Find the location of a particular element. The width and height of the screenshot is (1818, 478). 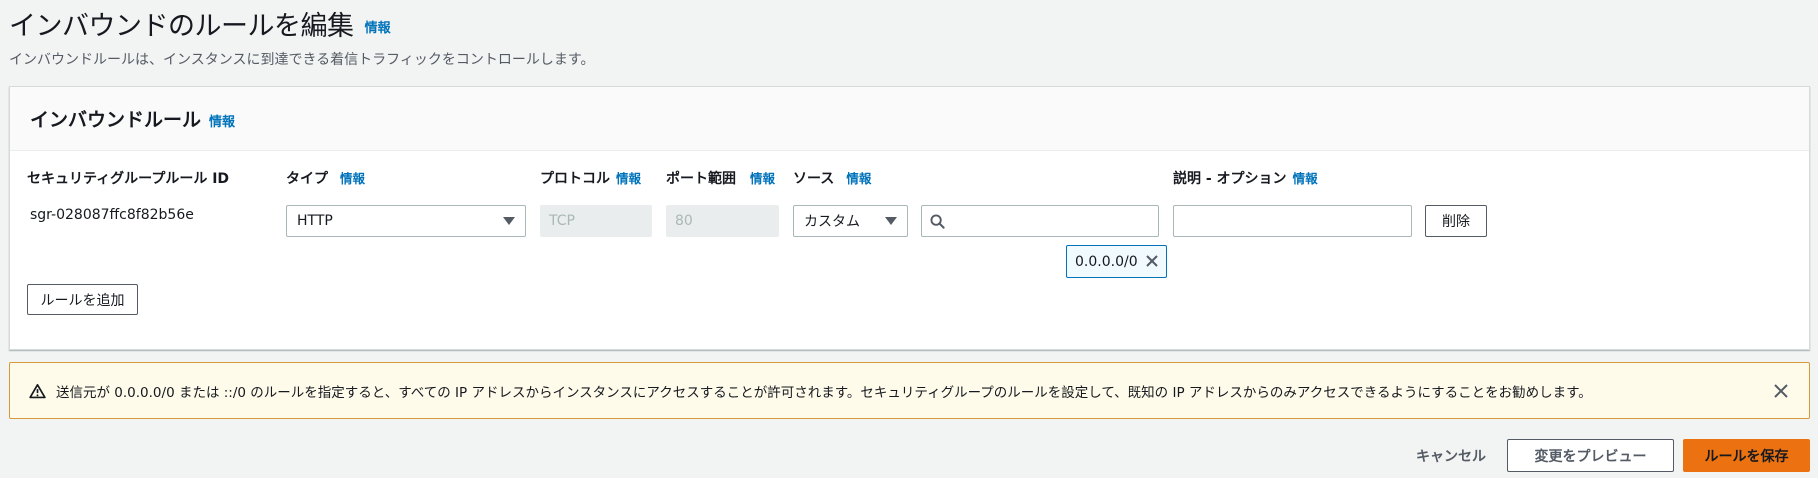

column-label-type: タイプ 情報 is located at coordinates (325, 178).